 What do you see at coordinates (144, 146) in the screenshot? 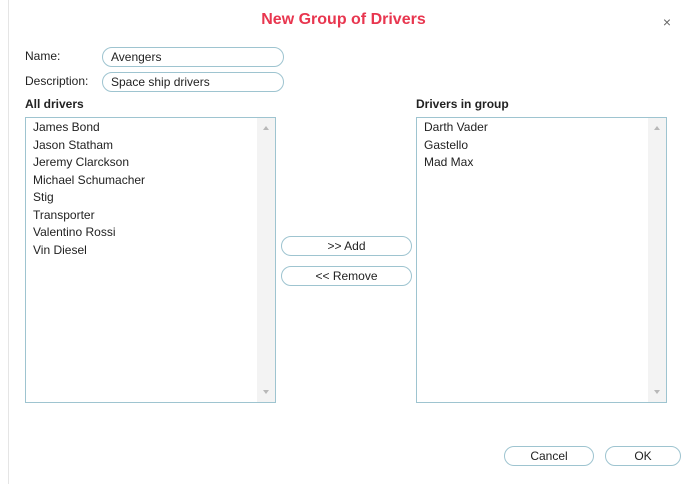
I see `list-item: Jason Statham` at bounding box center [144, 146].